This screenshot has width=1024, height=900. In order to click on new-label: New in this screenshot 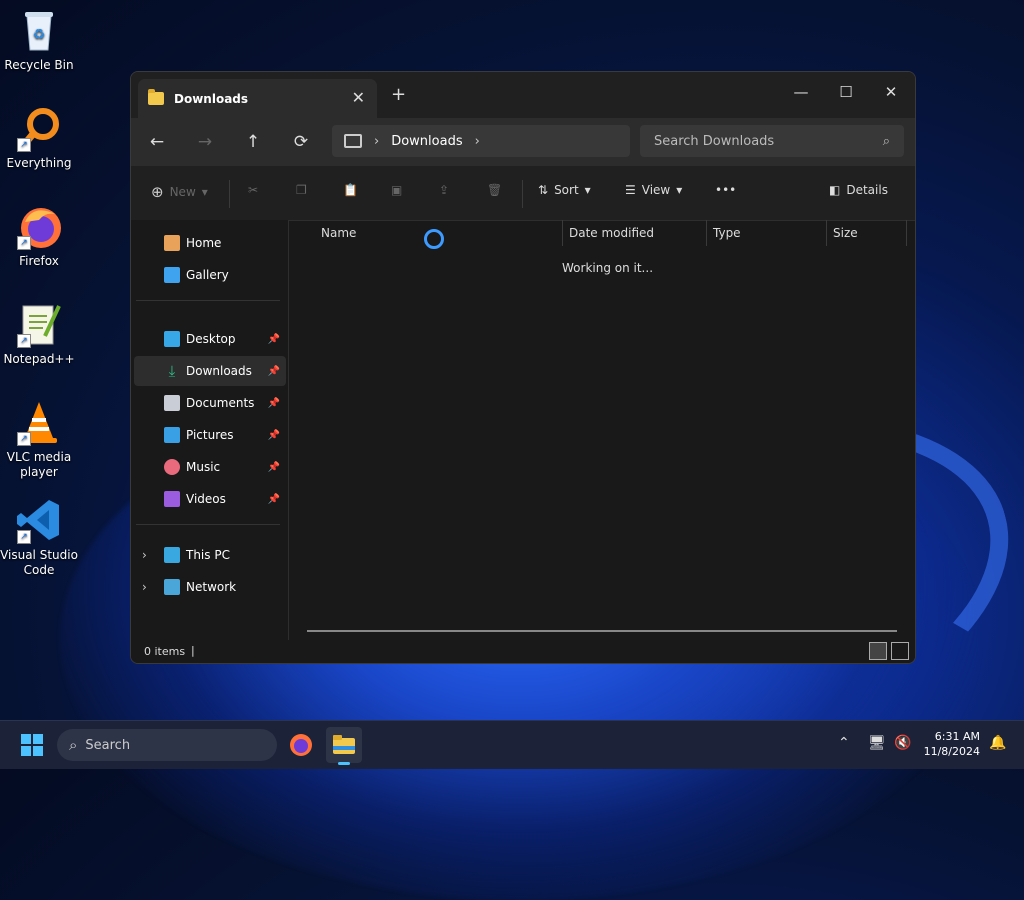, I will do `click(182, 192)`.